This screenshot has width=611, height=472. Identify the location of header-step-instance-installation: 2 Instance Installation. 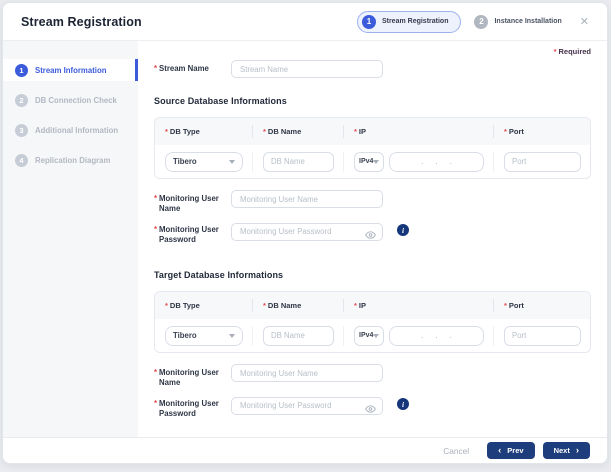
(518, 21).